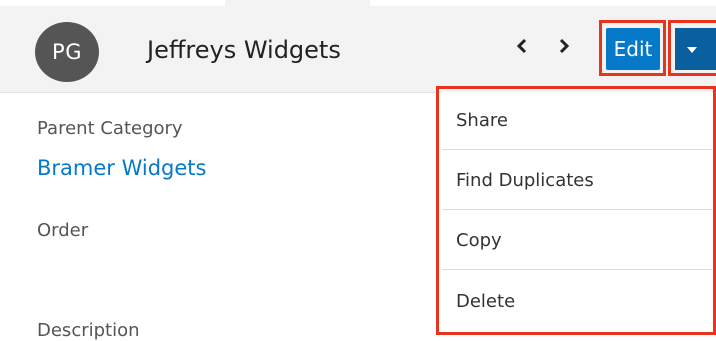  I want to click on previous-record-button, so click(522, 46).